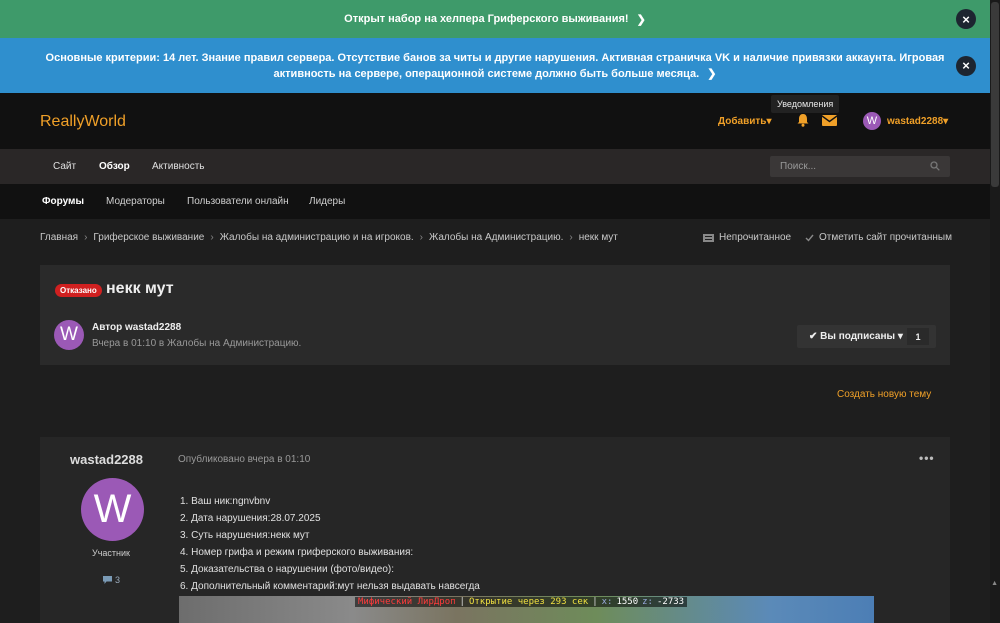 The image size is (1000, 623). What do you see at coordinates (598, 237) in the screenshot?
I see `breadcrumb-current: некк мут` at bounding box center [598, 237].